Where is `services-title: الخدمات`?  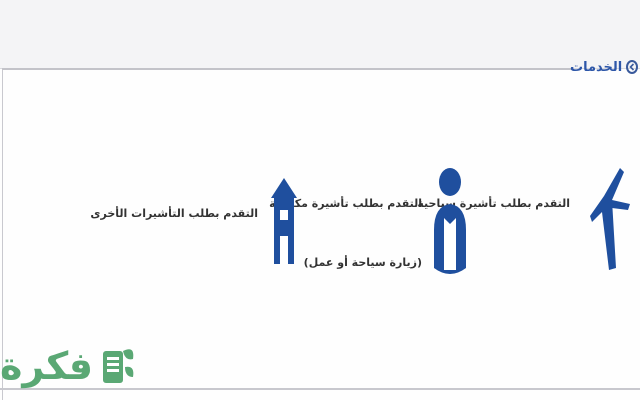
services-title: الخدمات is located at coordinates (596, 67).